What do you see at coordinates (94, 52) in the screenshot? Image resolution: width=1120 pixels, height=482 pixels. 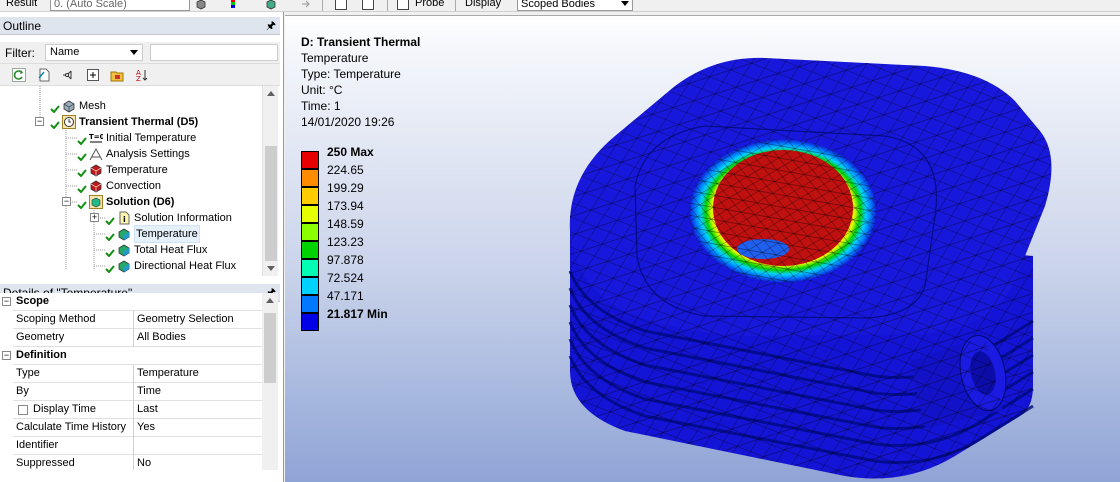 I see `filter-type-select: Name` at bounding box center [94, 52].